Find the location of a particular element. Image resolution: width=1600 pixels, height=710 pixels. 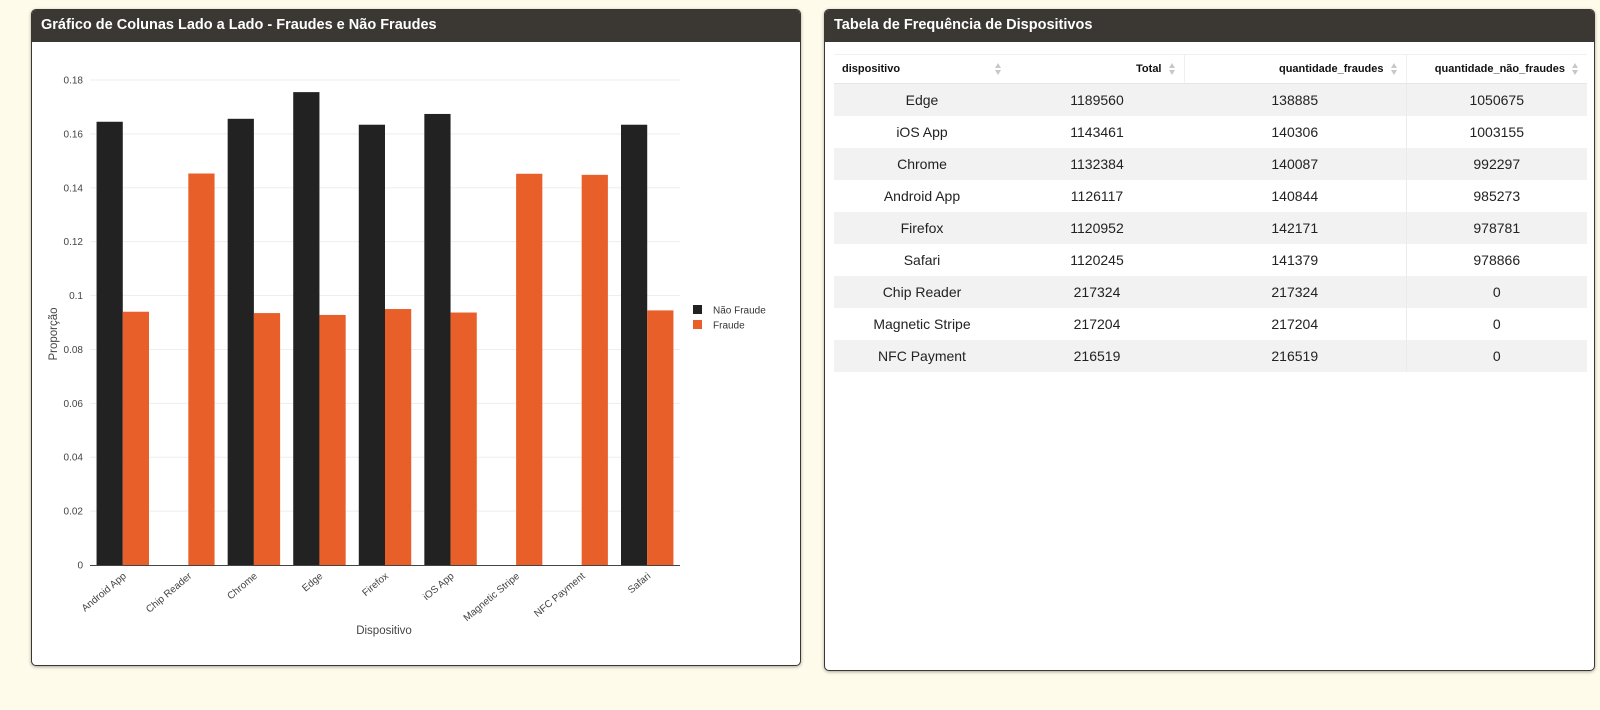

cell-dispositivo: Magnetic Stripe is located at coordinates (922, 324).